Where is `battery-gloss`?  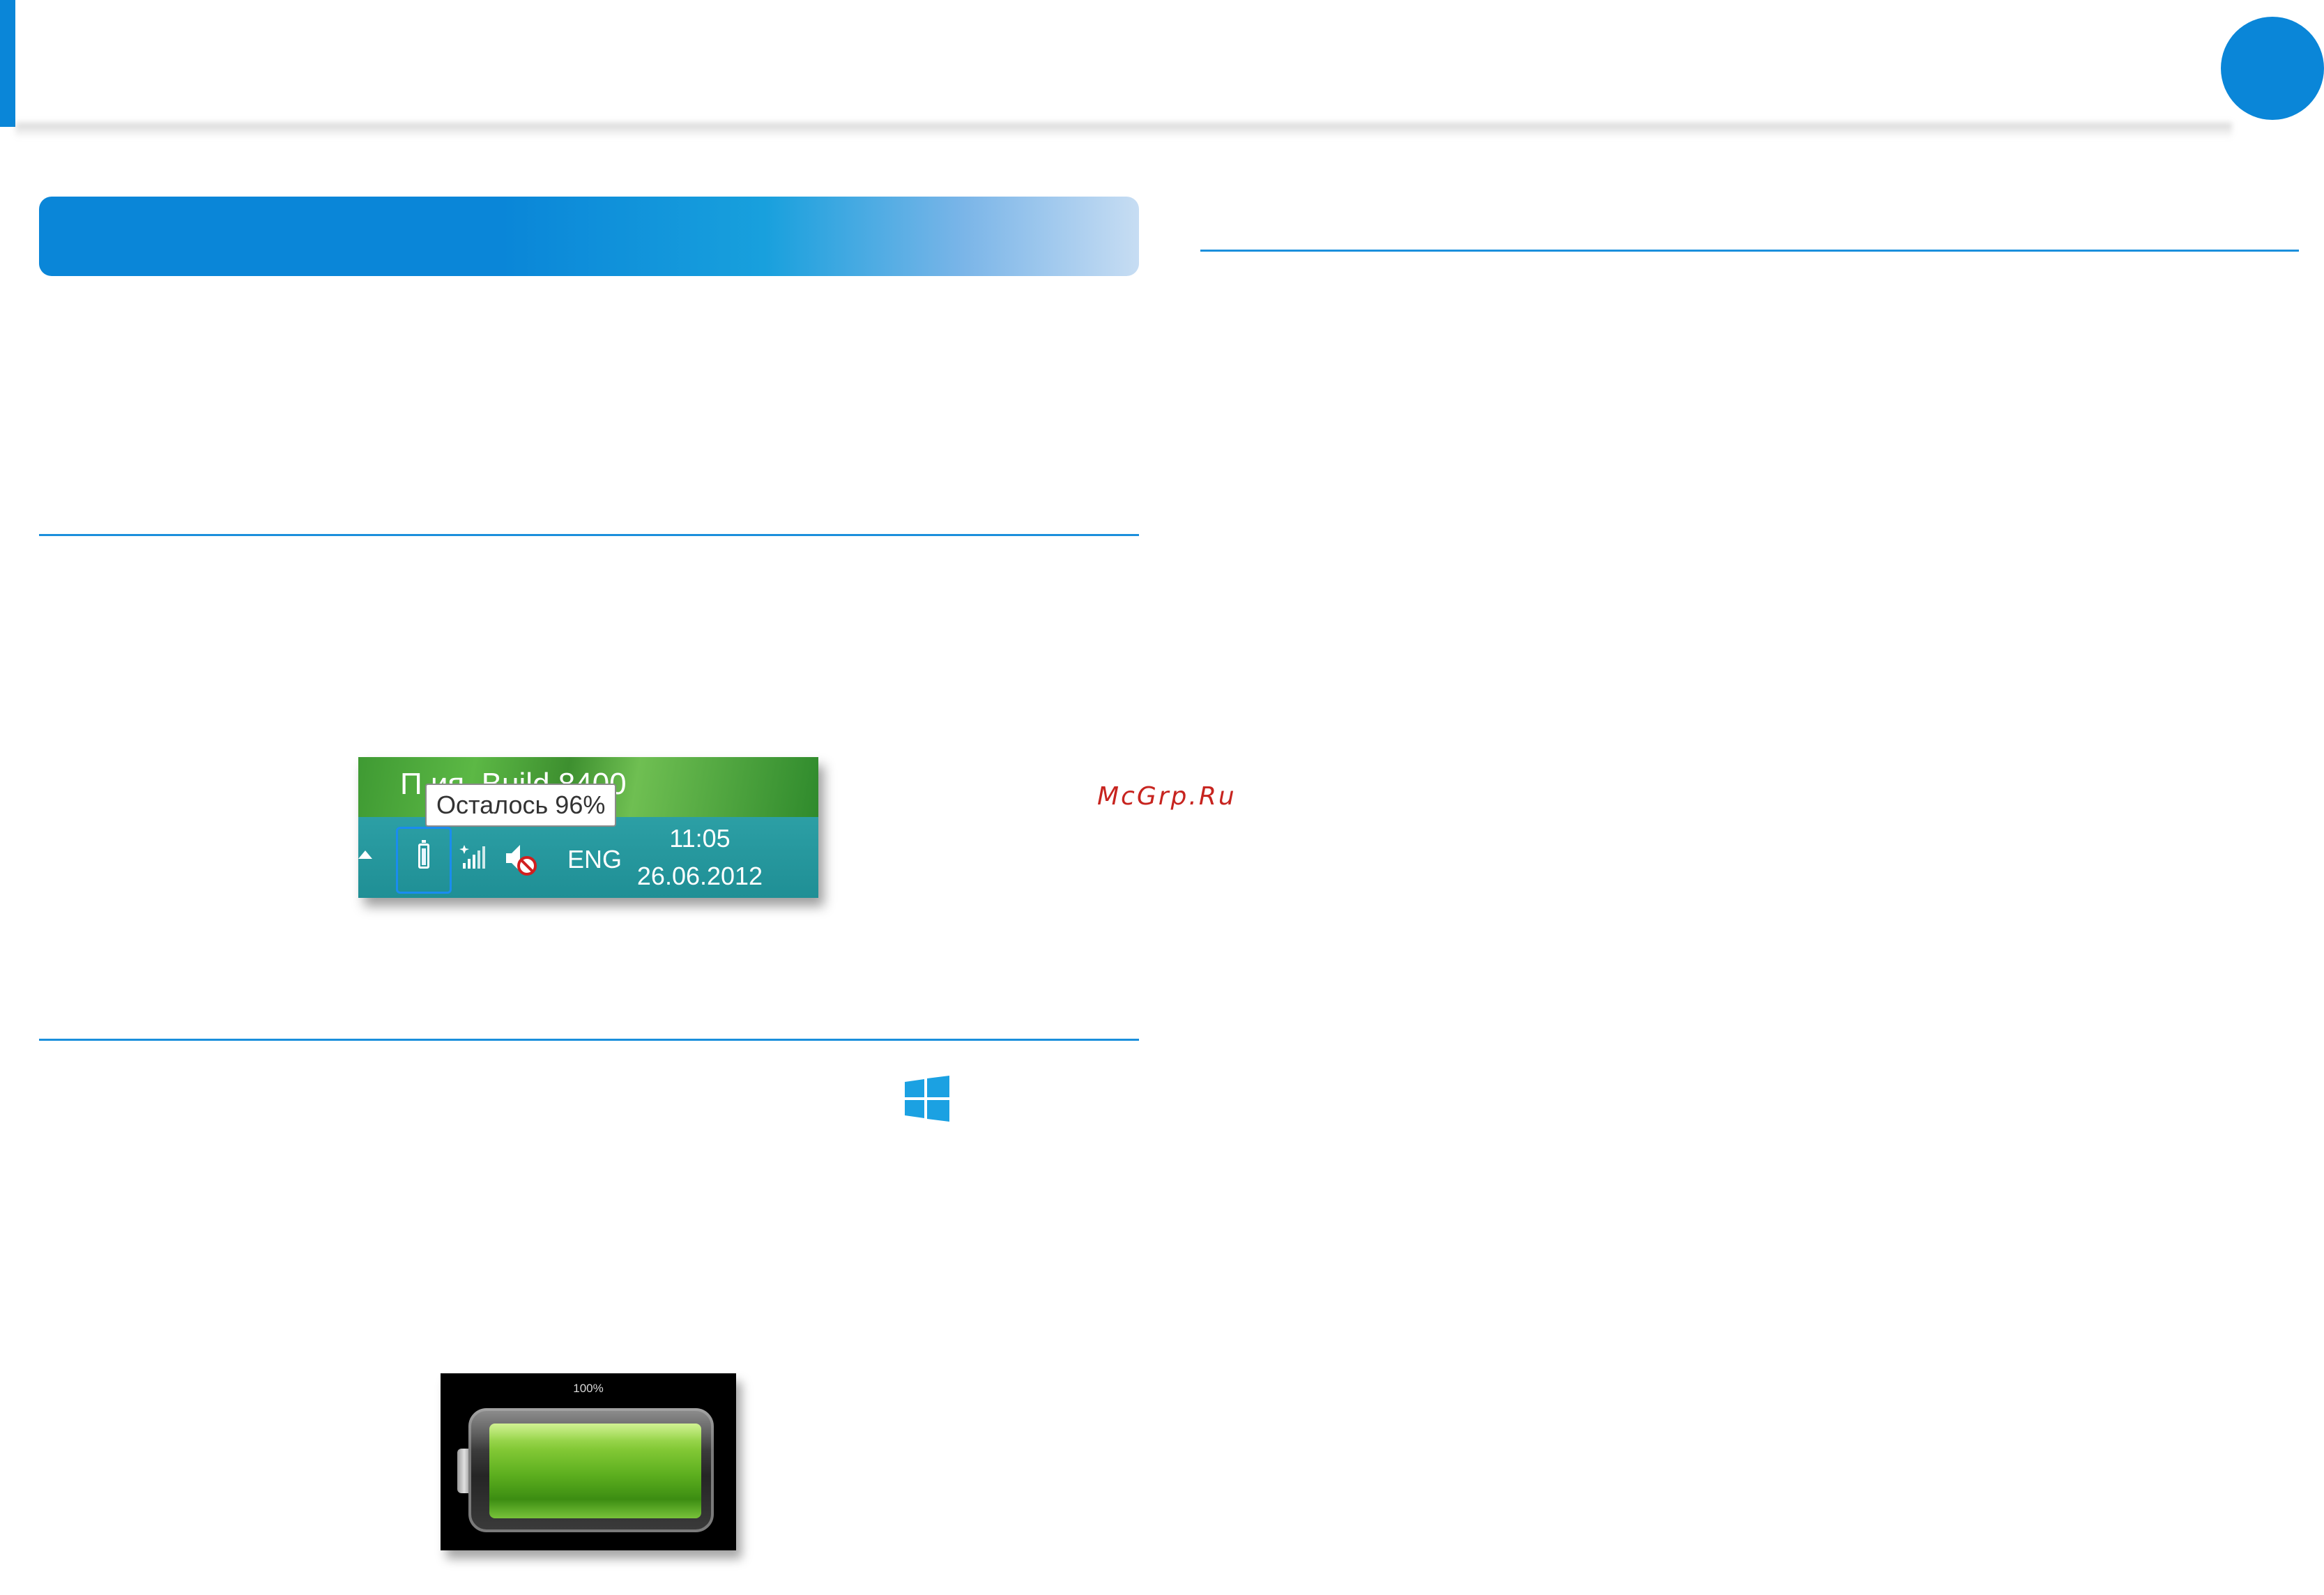
battery-gloss is located at coordinates (591, 1429).